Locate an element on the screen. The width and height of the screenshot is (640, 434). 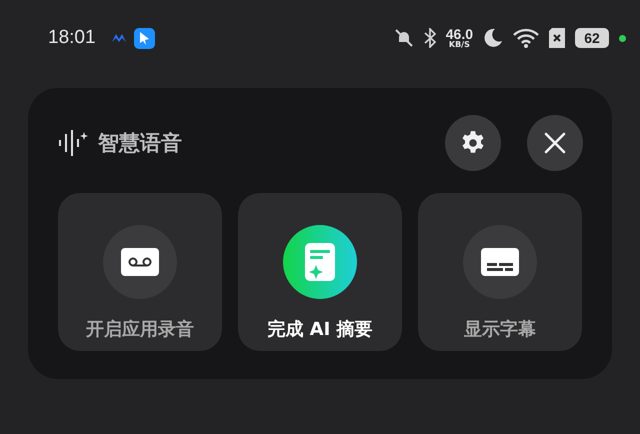
document-sparkle-icon is located at coordinates (320, 262).